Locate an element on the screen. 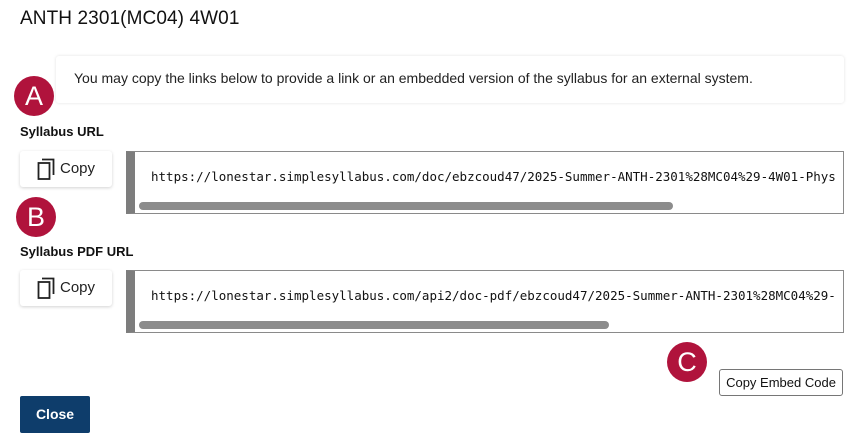  copy-embed-code-button: Copy Embed Code is located at coordinates (781, 382).